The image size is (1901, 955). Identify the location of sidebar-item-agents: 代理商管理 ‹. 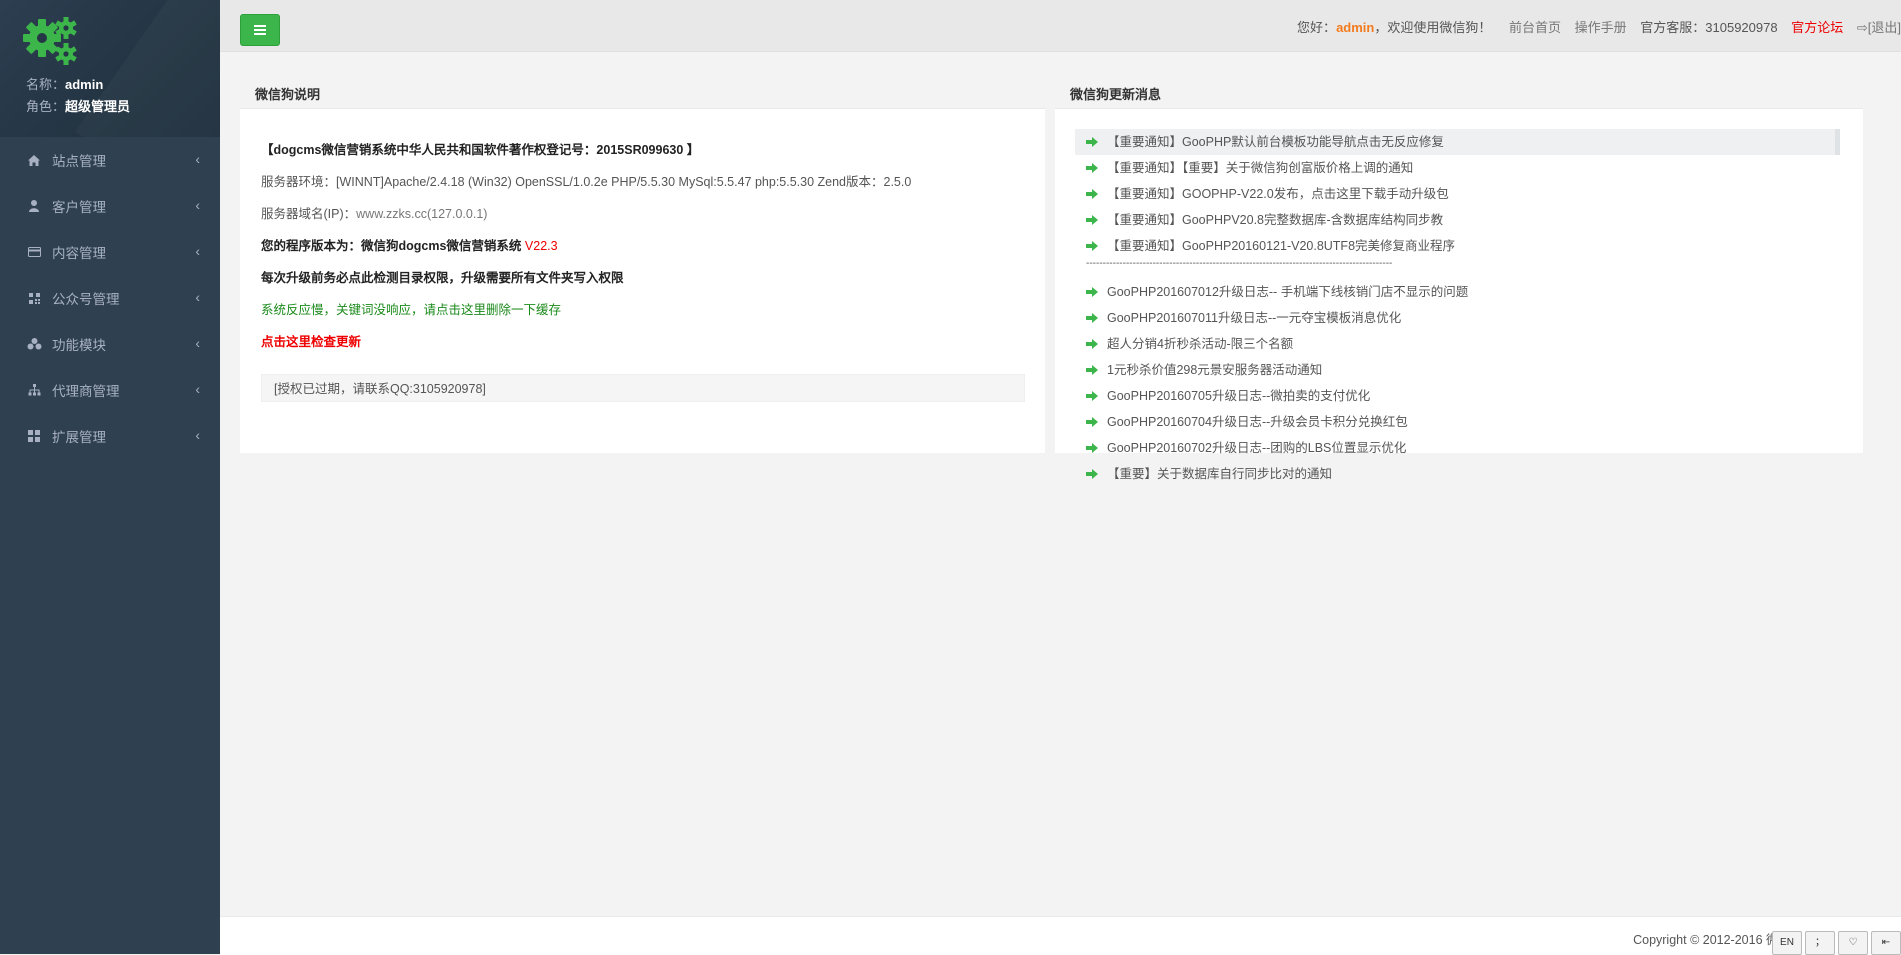
(110, 390).